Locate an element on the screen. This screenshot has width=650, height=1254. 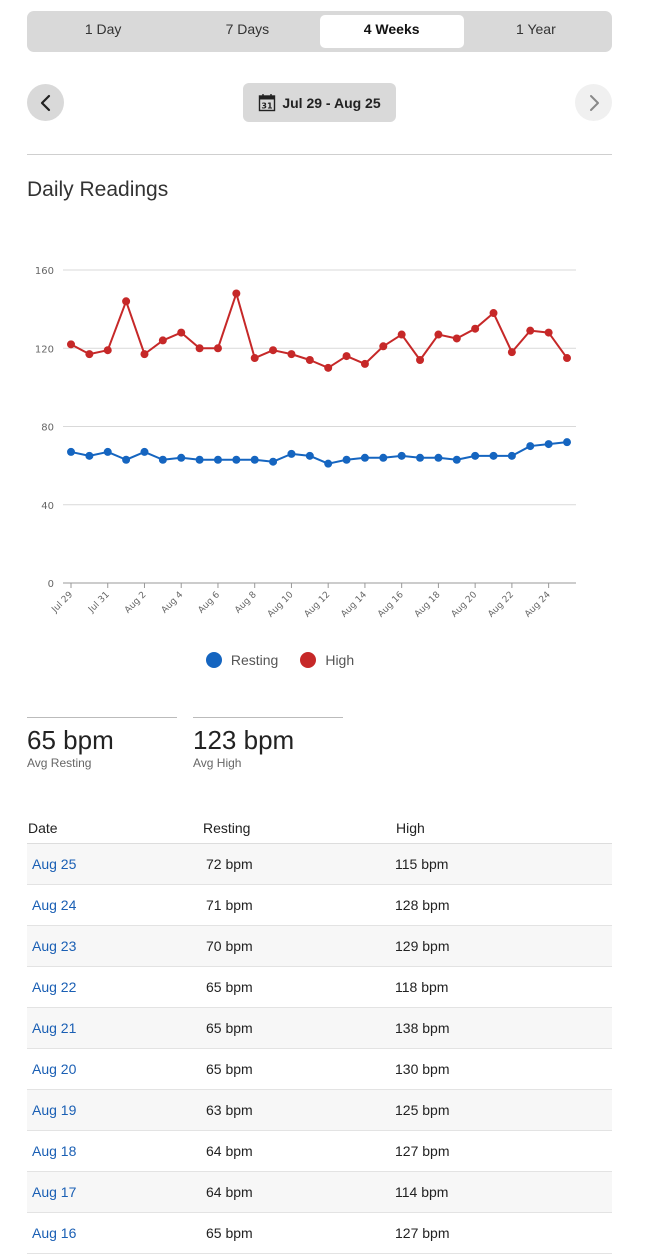
tab-1-day: 1 Day is located at coordinates (103, 31).